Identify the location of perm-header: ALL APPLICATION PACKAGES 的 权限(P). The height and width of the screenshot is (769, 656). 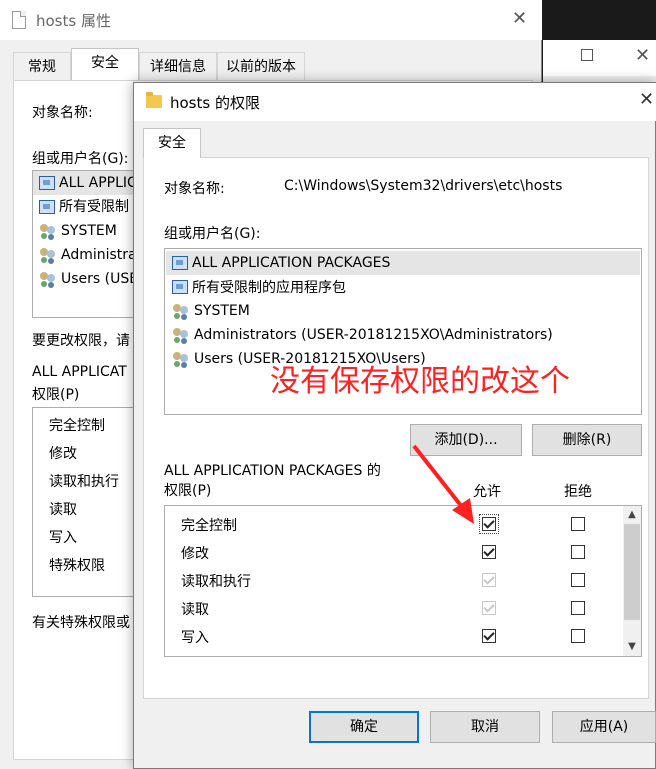
(272, 481).